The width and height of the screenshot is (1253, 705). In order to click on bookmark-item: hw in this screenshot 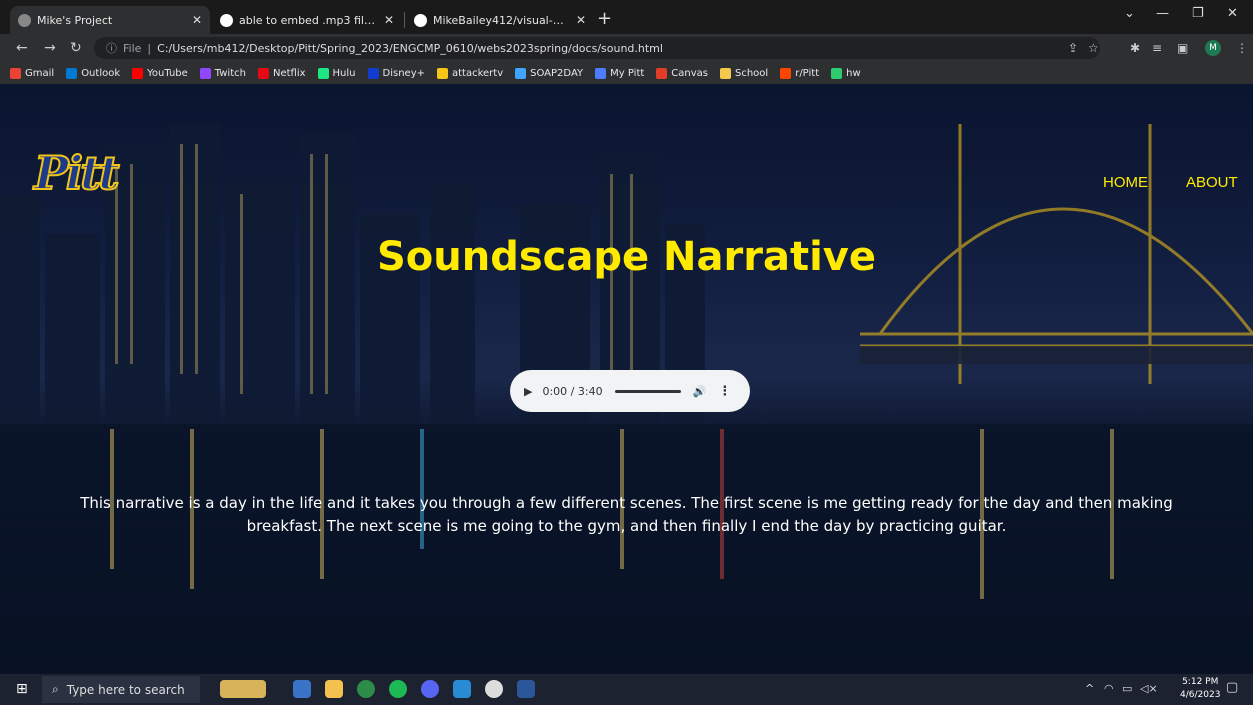, I will do `click(846, 73)`.